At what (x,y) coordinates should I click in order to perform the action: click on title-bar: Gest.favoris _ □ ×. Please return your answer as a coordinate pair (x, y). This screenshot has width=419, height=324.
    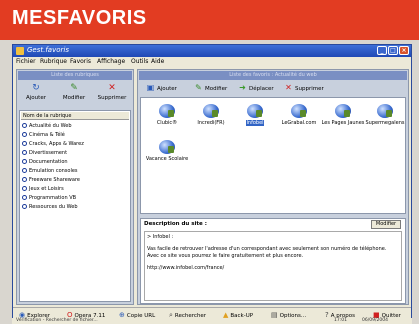
    Looking at the image, I should click on (212, 51).